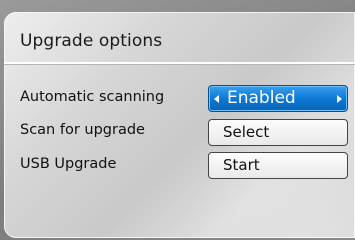  I want to click on scan-for-upgrade-button: Select, so click(278, 132).